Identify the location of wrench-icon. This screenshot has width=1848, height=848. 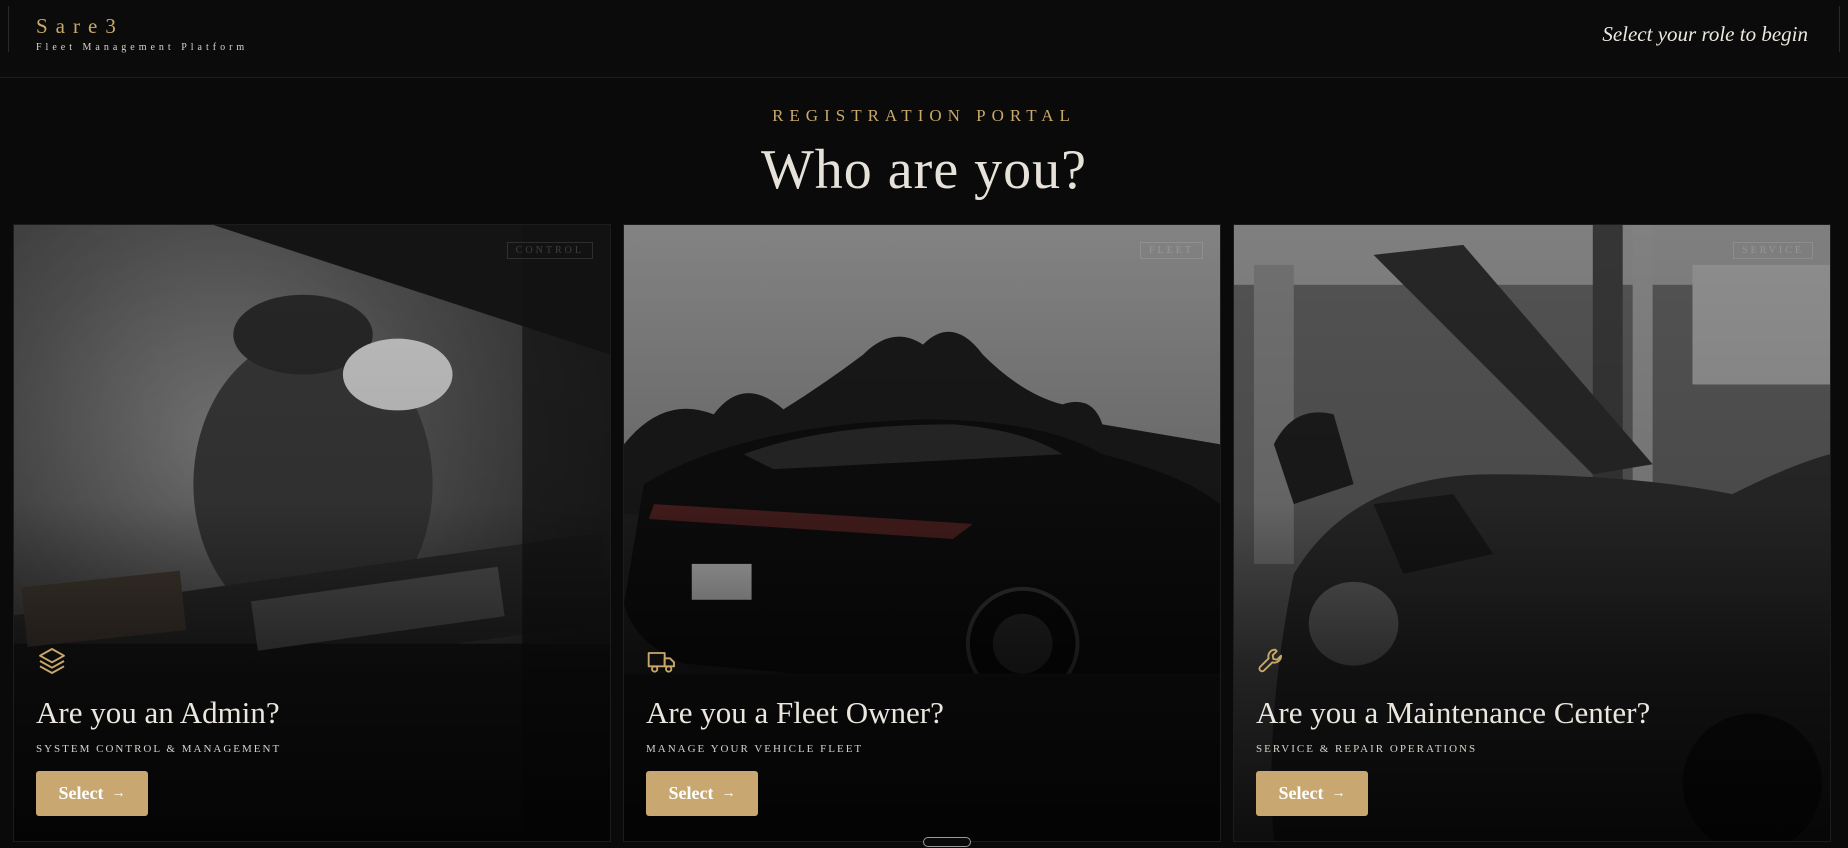
(1272, 661).